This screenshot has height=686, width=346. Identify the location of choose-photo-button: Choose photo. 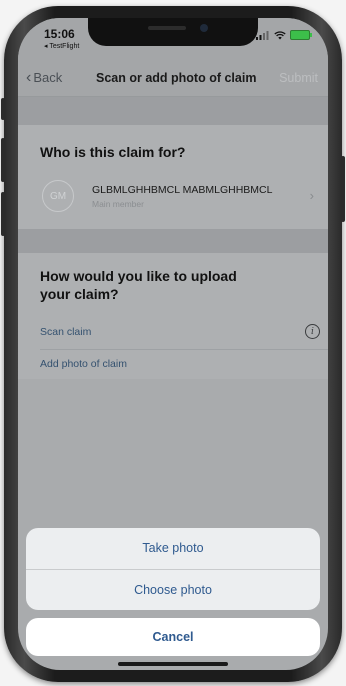
(173, 590).